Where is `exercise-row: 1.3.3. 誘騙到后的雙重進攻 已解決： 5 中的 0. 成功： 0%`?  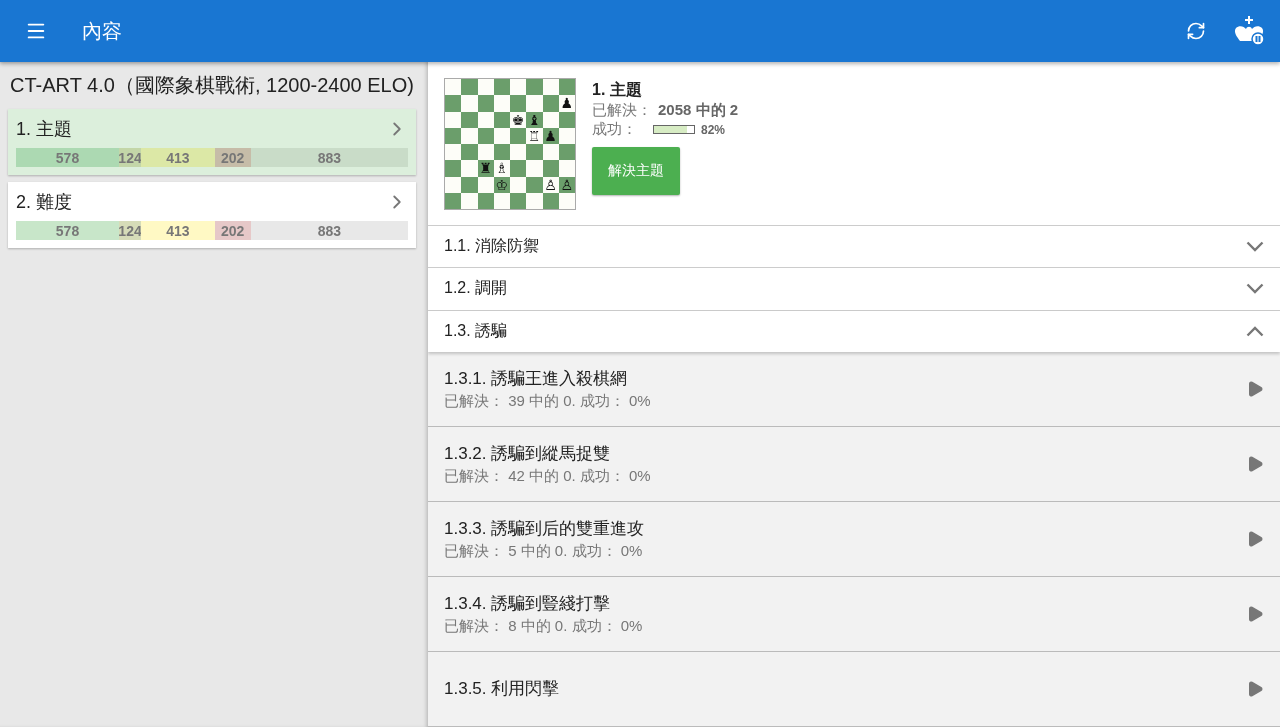 exercise-row: 1.3.3. 誘騙到后的雙重進攻 已解決： 5 中的 0. 成功： 0% is located at coordinates (854, 539).